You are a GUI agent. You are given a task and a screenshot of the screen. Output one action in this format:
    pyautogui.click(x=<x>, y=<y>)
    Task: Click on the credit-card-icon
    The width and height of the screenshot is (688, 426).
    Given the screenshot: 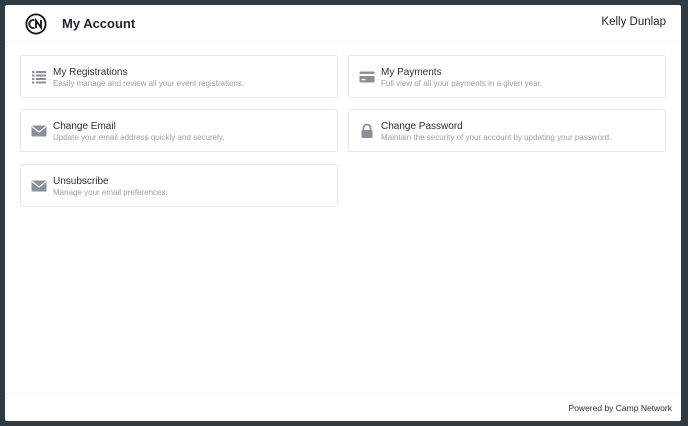 What is the action you would take?
    pyautogui.click(x=367, y=77)
    